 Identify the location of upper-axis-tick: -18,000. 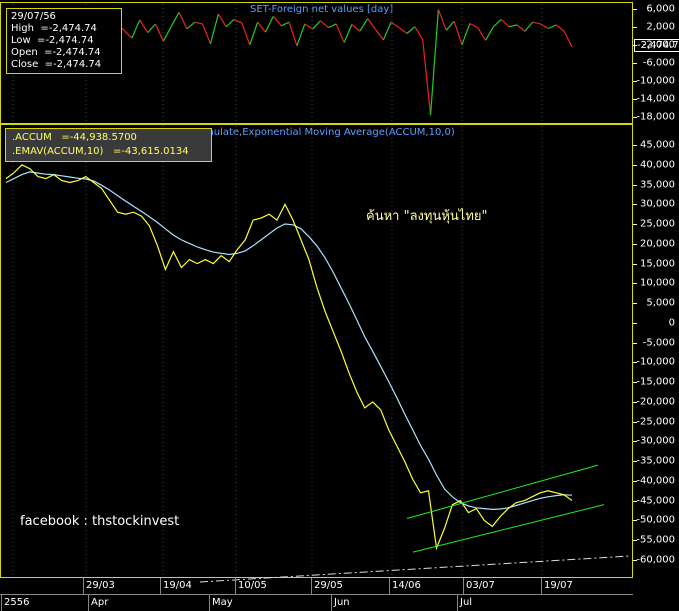
(655, 117).